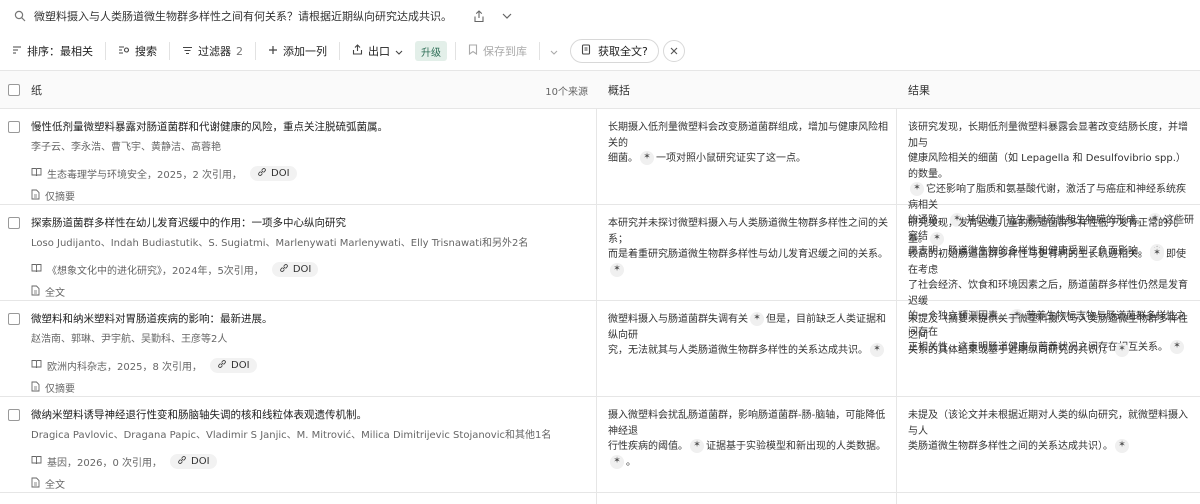 Image resolution: width=1200 pixels, height=504 pixels. I want to click on close-icon, so click(674, 51).